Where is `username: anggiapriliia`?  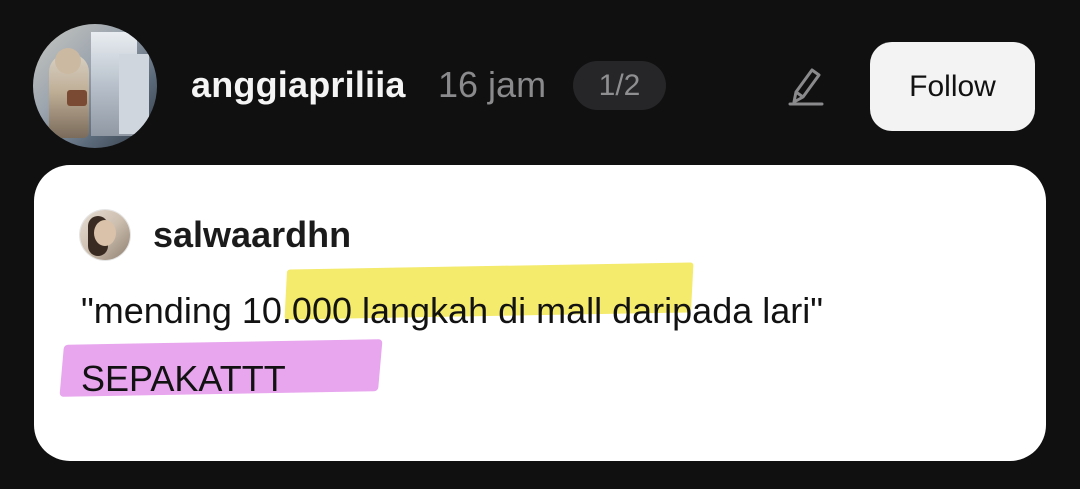 username: anggiapriliia is located at coordinates (298, 85).